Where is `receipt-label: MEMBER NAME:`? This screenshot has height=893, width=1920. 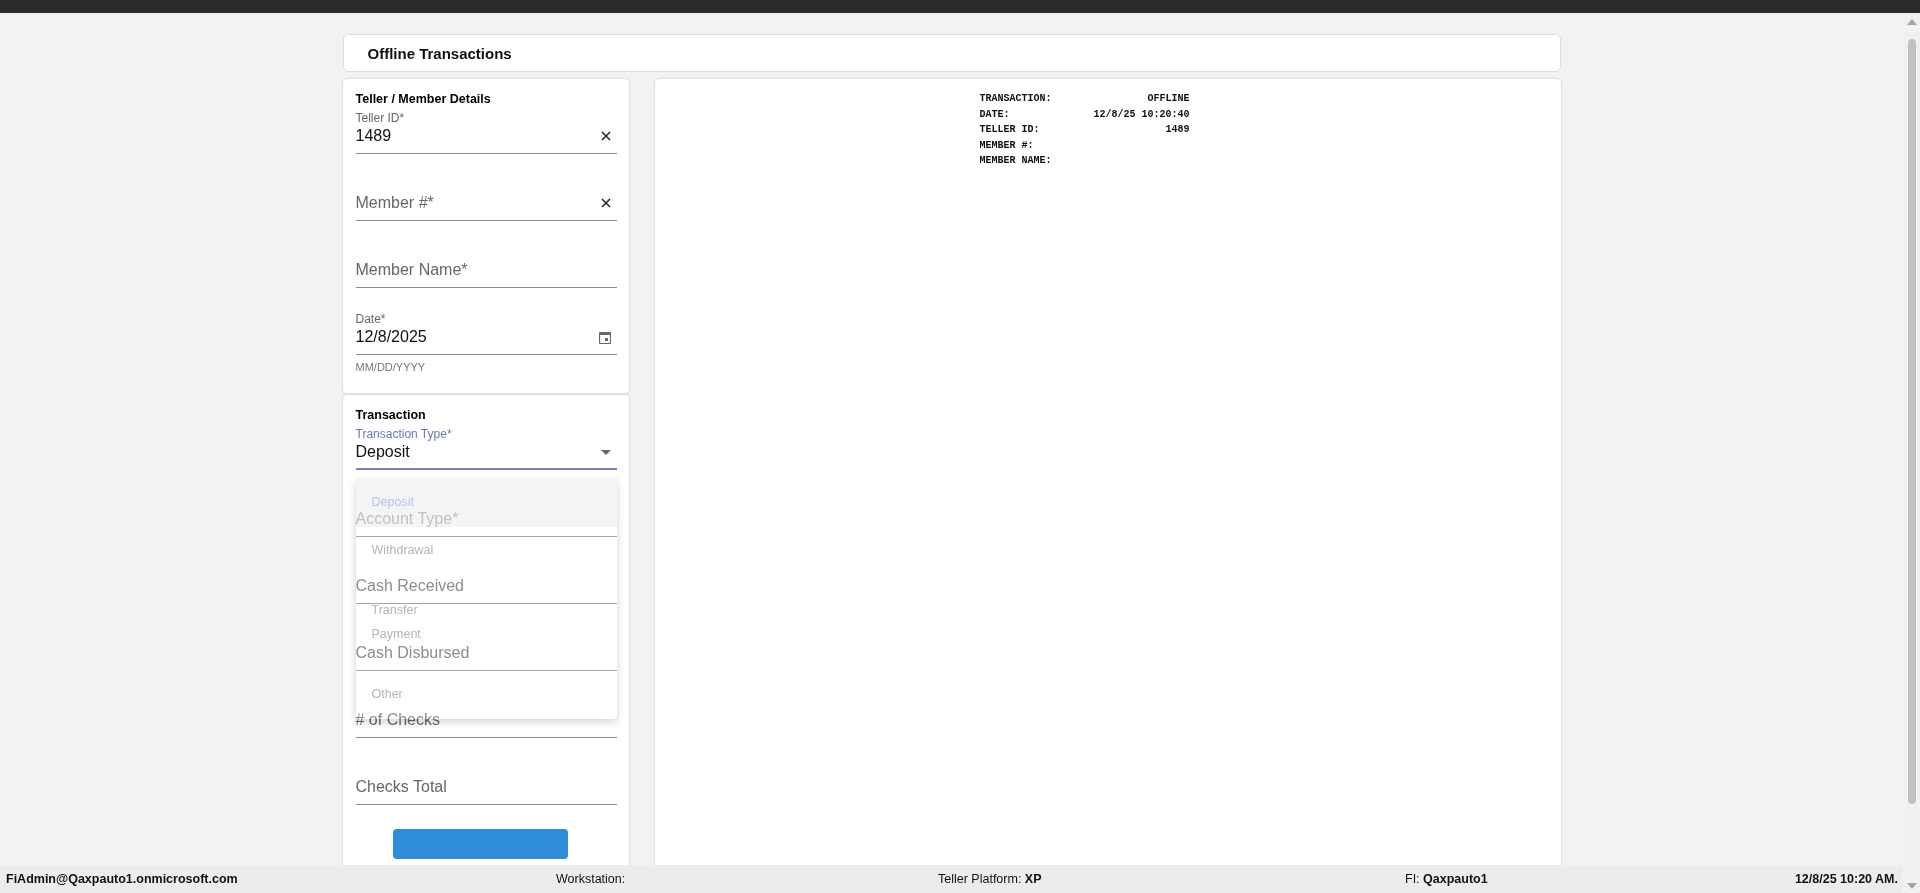
receipt-label: MEMBER NAME: is located at coordinates (1015, 161).